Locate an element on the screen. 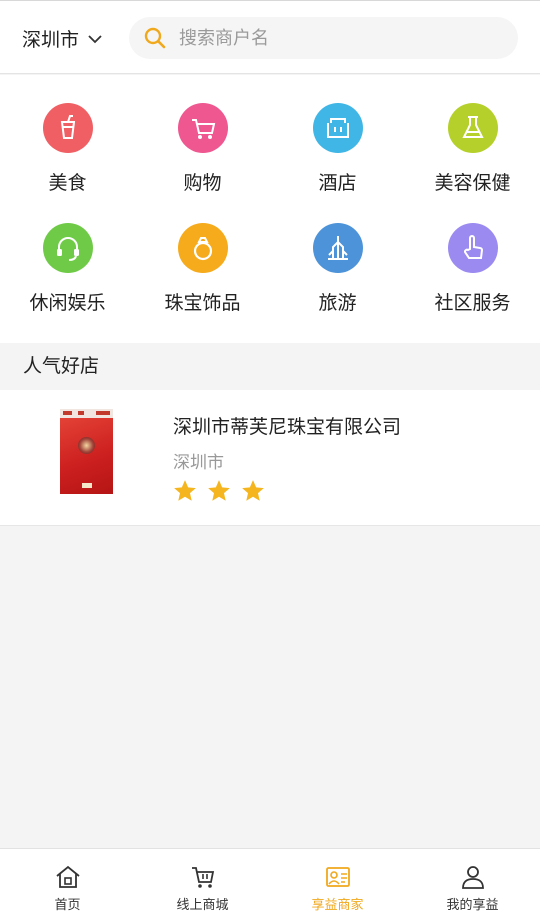  store-city: 深圳市 is located at coordinates (198, 463).